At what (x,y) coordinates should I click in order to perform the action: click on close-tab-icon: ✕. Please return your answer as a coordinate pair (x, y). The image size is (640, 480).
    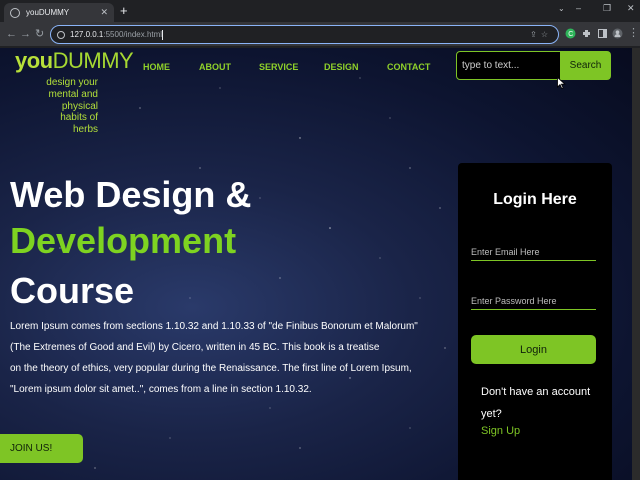
    Looking at the image, I should click on (104, 12).